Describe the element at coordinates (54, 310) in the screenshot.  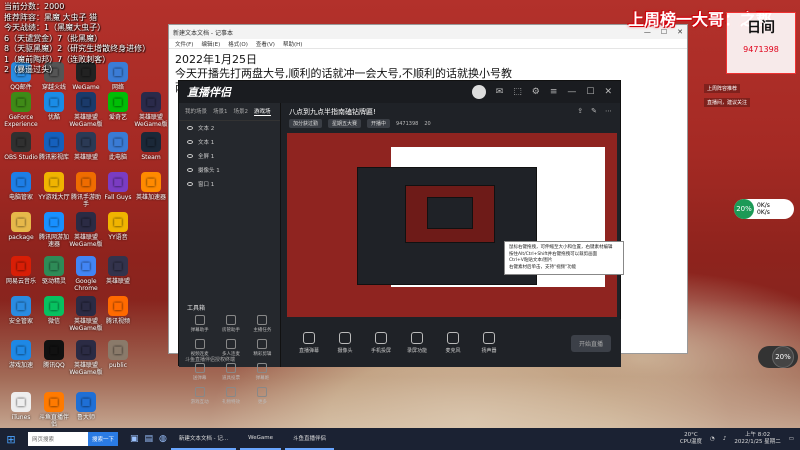
I see `desktop-icon: ■ 微信` at that location.